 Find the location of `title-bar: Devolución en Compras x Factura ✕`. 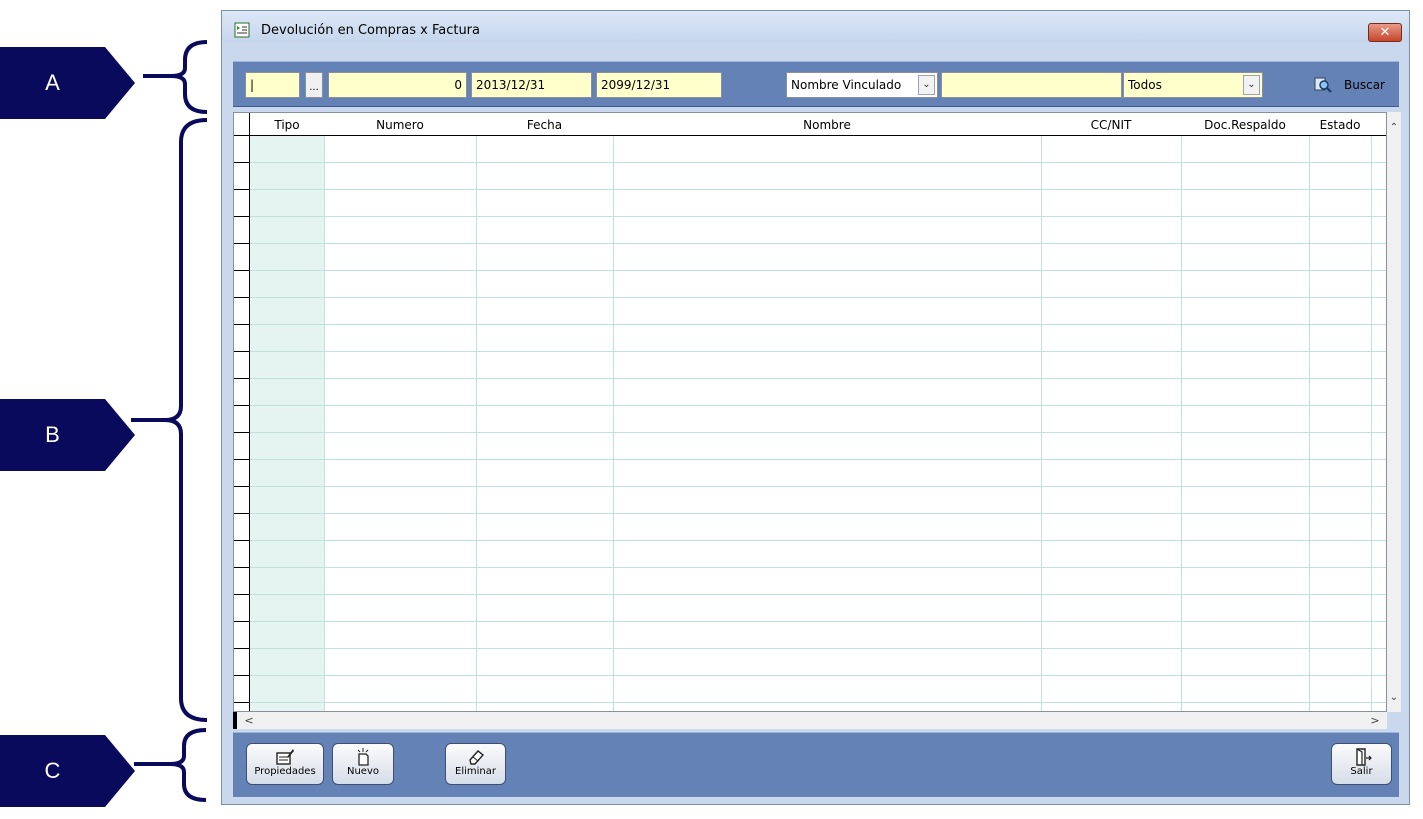

title-bar: Devolución en Compras x Factura ✕ is located at coordinates (815, 26).